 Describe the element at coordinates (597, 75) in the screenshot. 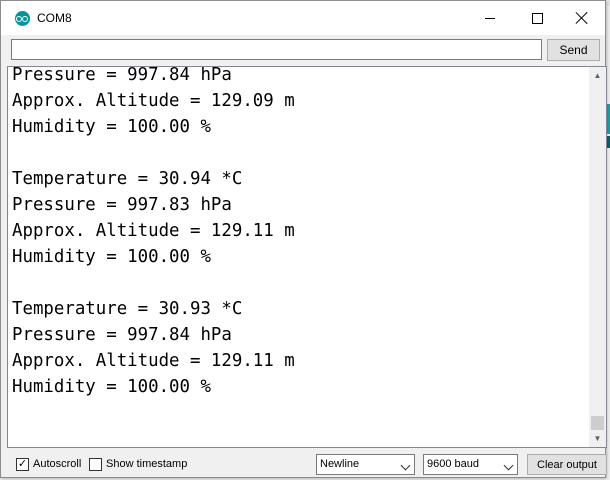

I see `scroll-up-arrow-icon: ▲` at that location.